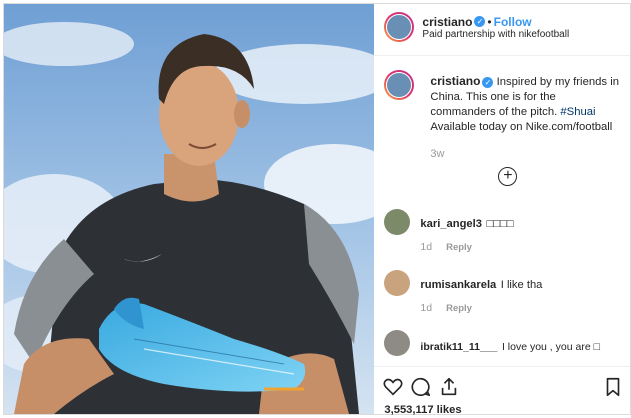  I want to click on share-icon, so click(449, 387).